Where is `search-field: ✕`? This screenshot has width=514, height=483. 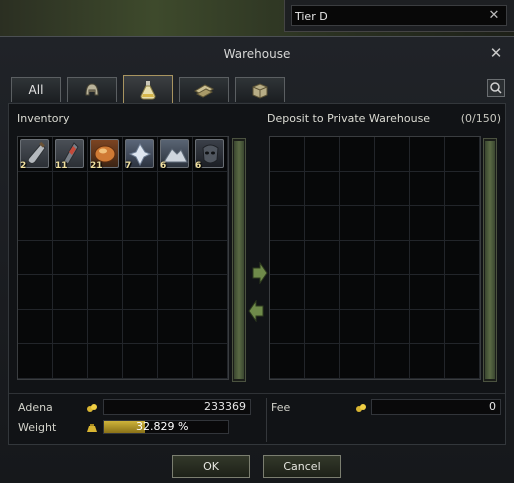
search-field: ✕ is located at coordinates (399, 15).